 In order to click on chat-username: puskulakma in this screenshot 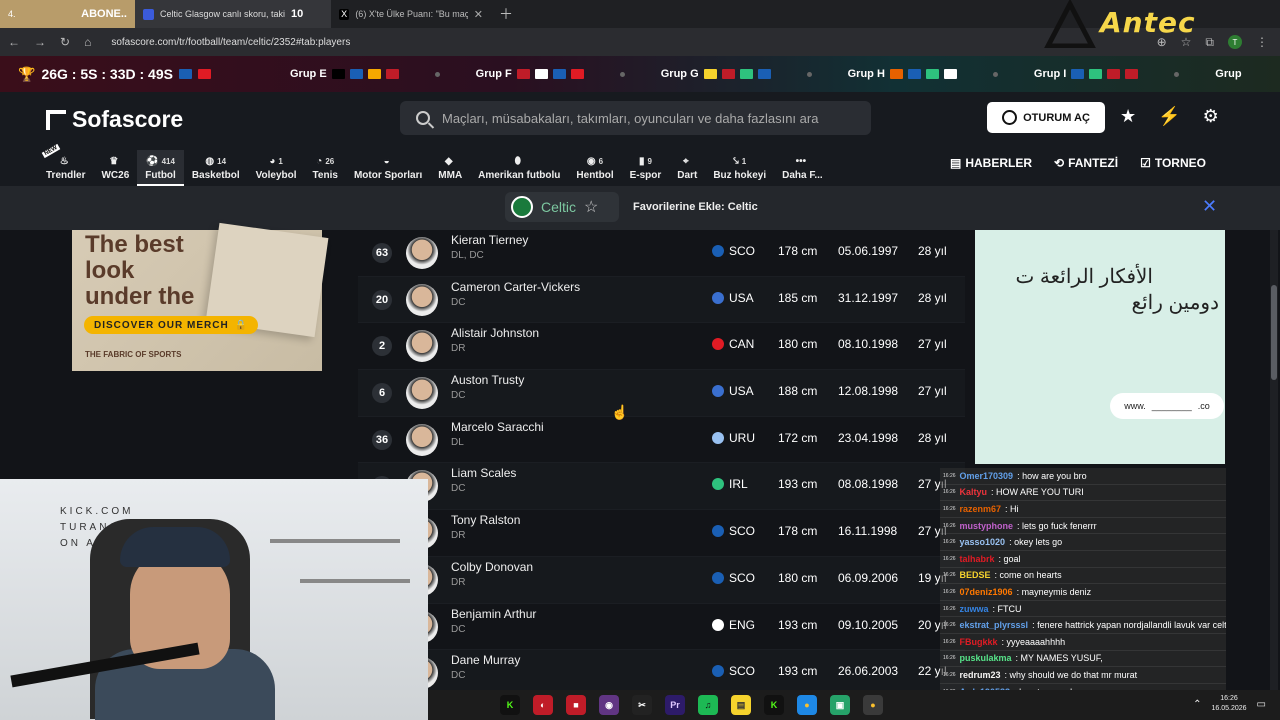, I will do `click(986, 658)`.